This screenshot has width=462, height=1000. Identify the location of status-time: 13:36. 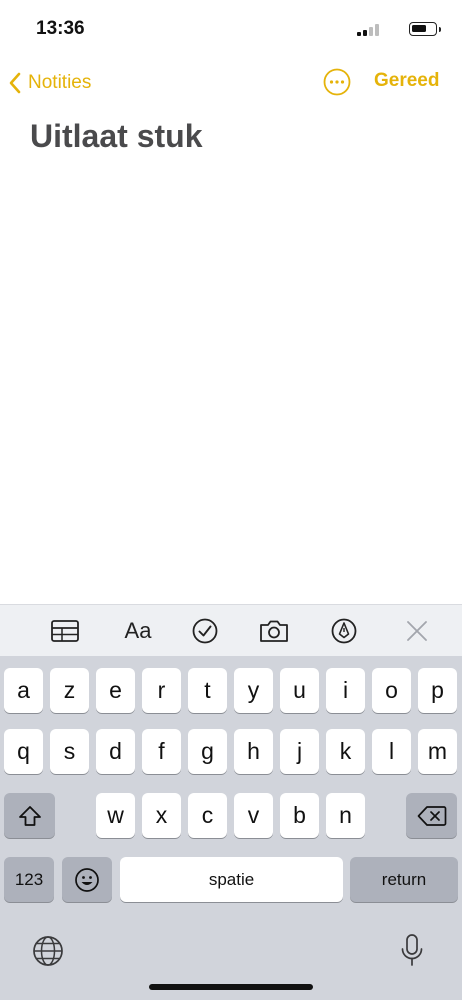
(60, 28).